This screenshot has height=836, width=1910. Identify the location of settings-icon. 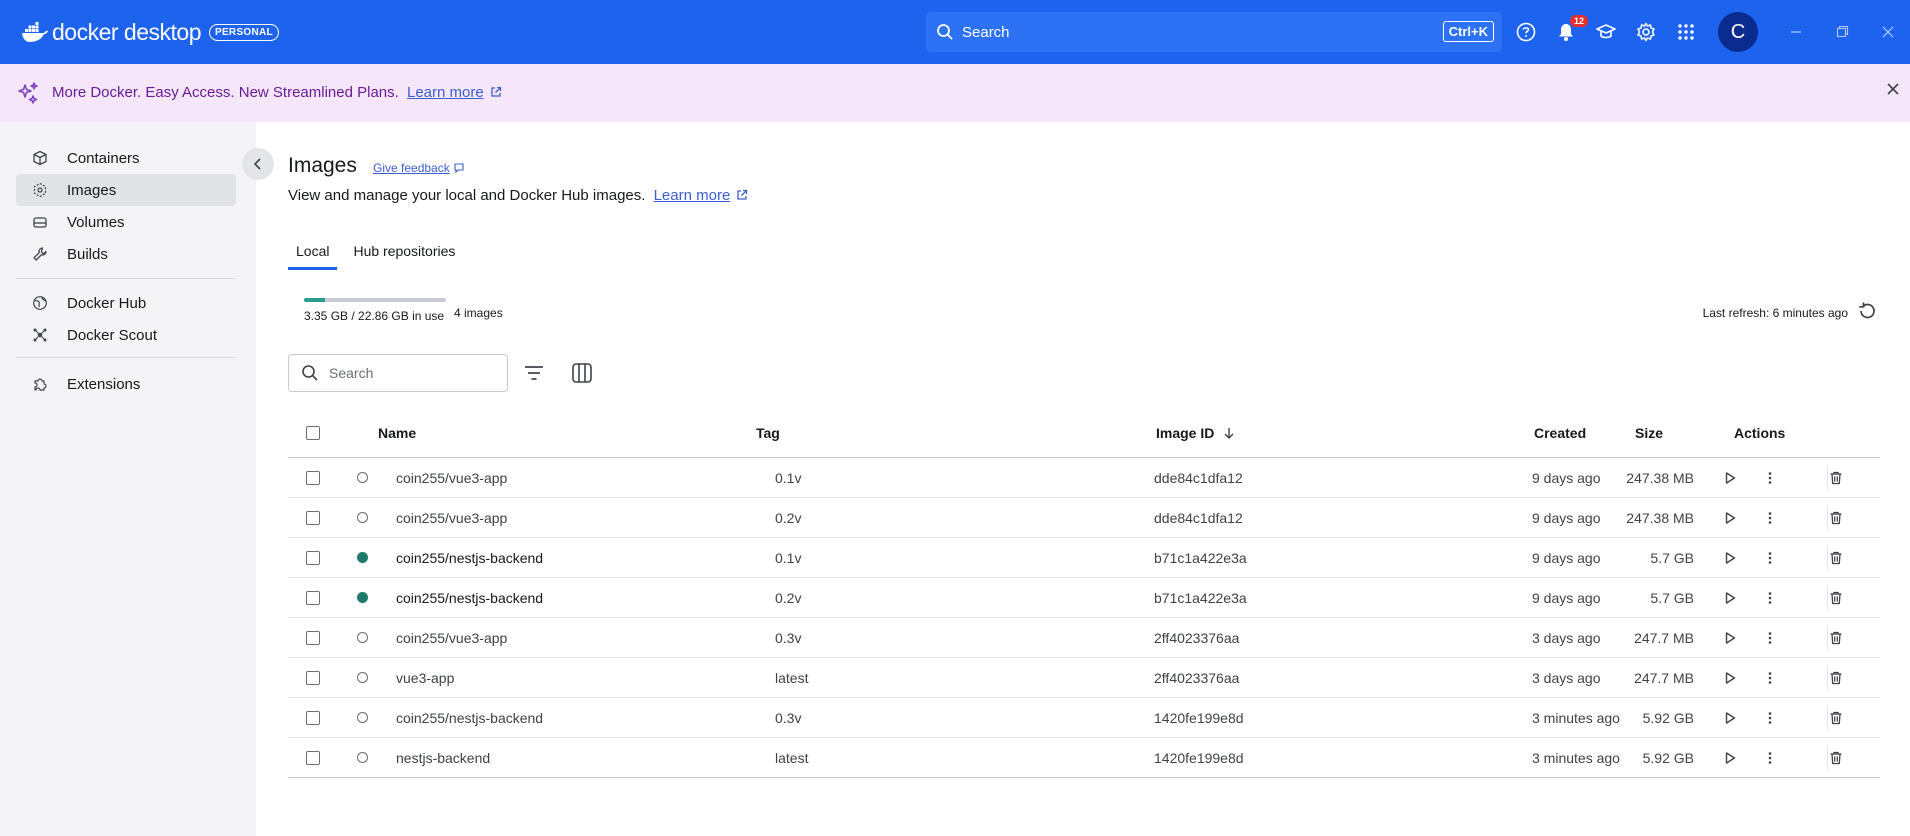
(1646, 32).